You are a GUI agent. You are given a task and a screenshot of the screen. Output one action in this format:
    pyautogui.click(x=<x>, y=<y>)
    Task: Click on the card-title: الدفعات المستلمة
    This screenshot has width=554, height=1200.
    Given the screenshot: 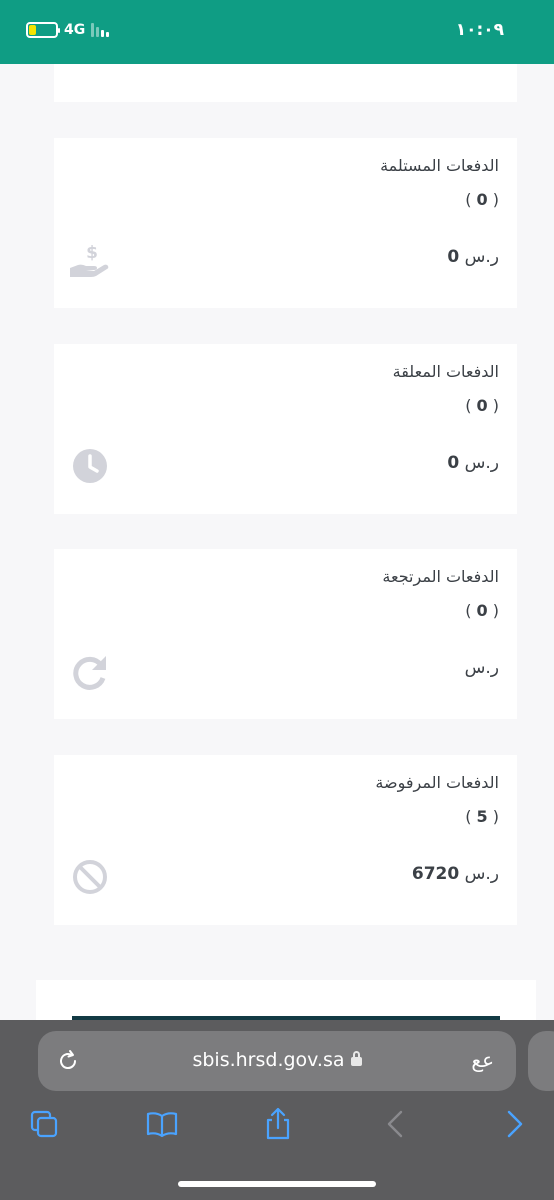 What is the action you would take?
    pyautogui.click(x=439, y=165)
    